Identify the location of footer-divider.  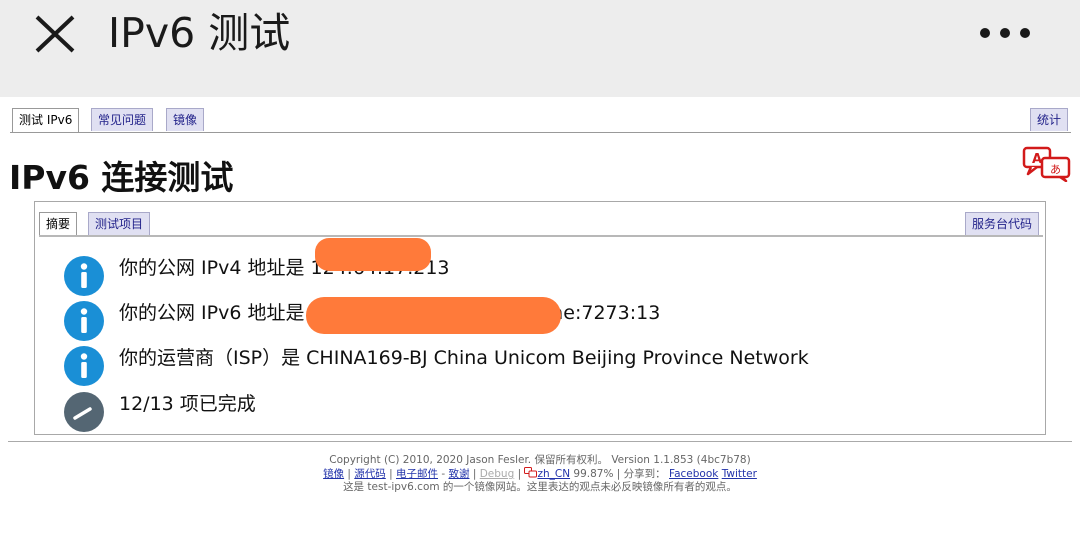
(540, 441).